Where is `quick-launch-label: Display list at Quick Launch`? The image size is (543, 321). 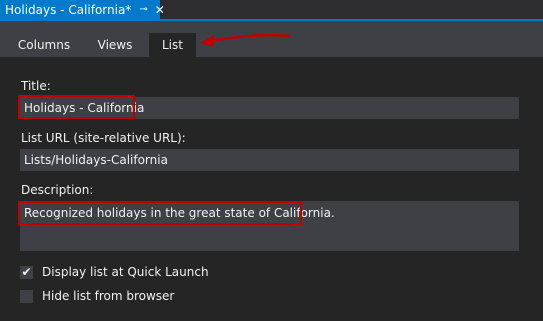
quick-launch-label: Display list at Quick Launch is located at coordinates (125, 272).